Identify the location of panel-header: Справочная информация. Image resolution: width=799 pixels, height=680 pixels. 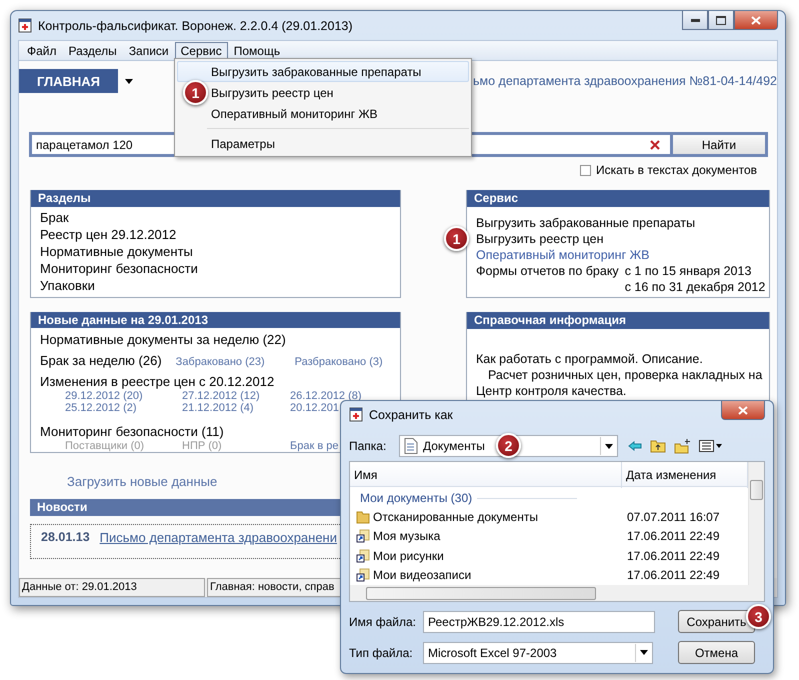
(618, 320).